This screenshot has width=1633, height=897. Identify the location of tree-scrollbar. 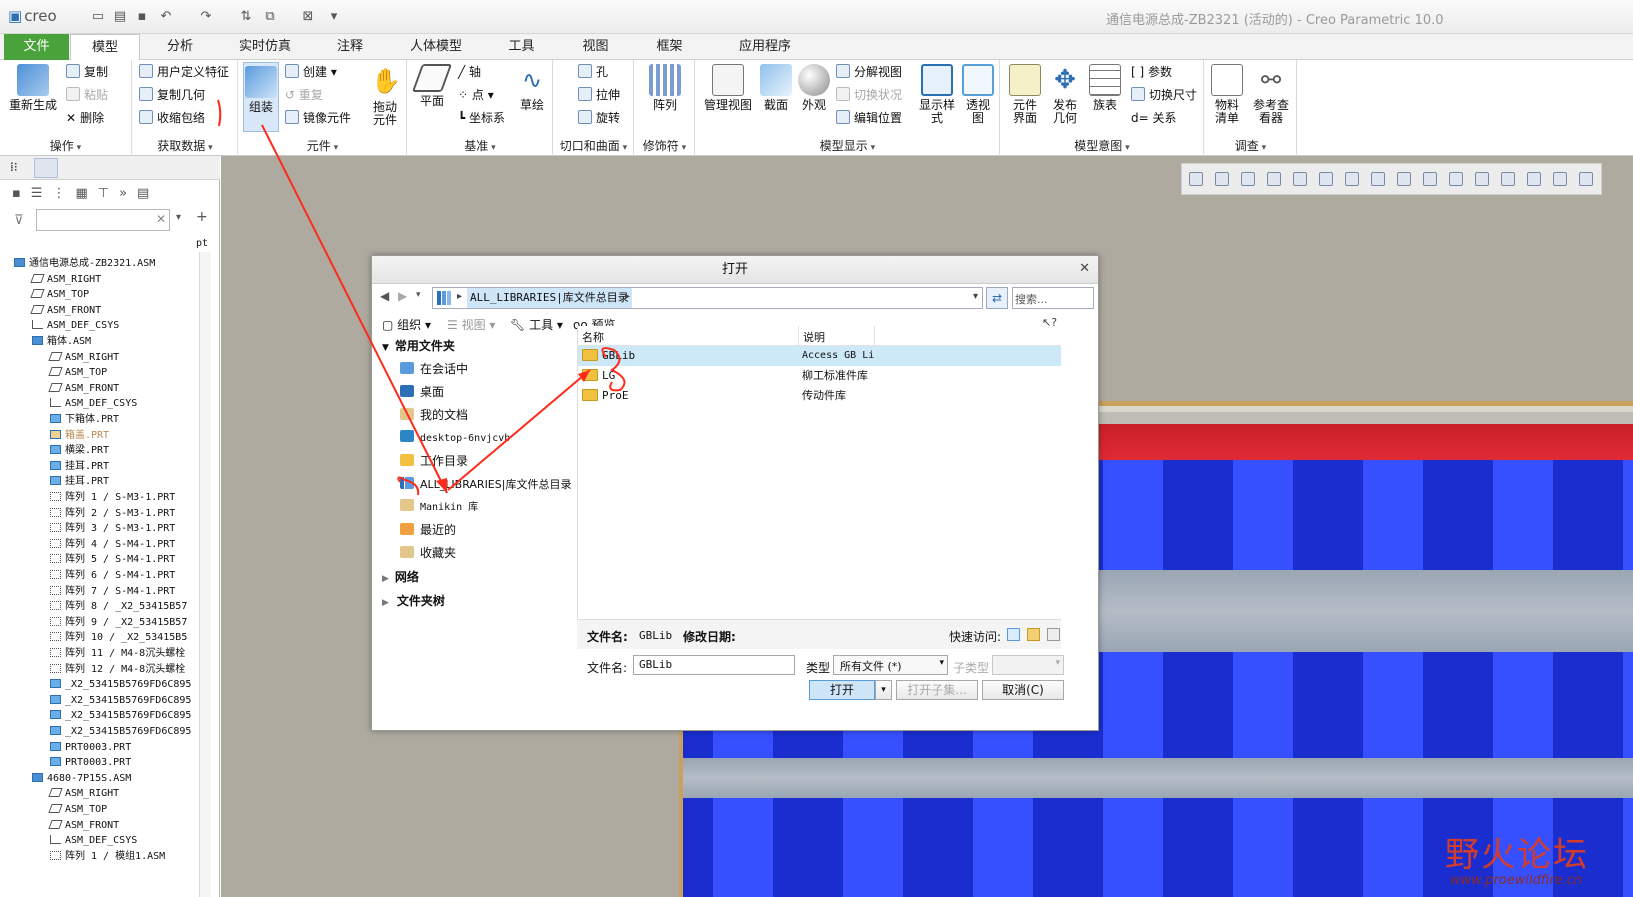
(205, 574).